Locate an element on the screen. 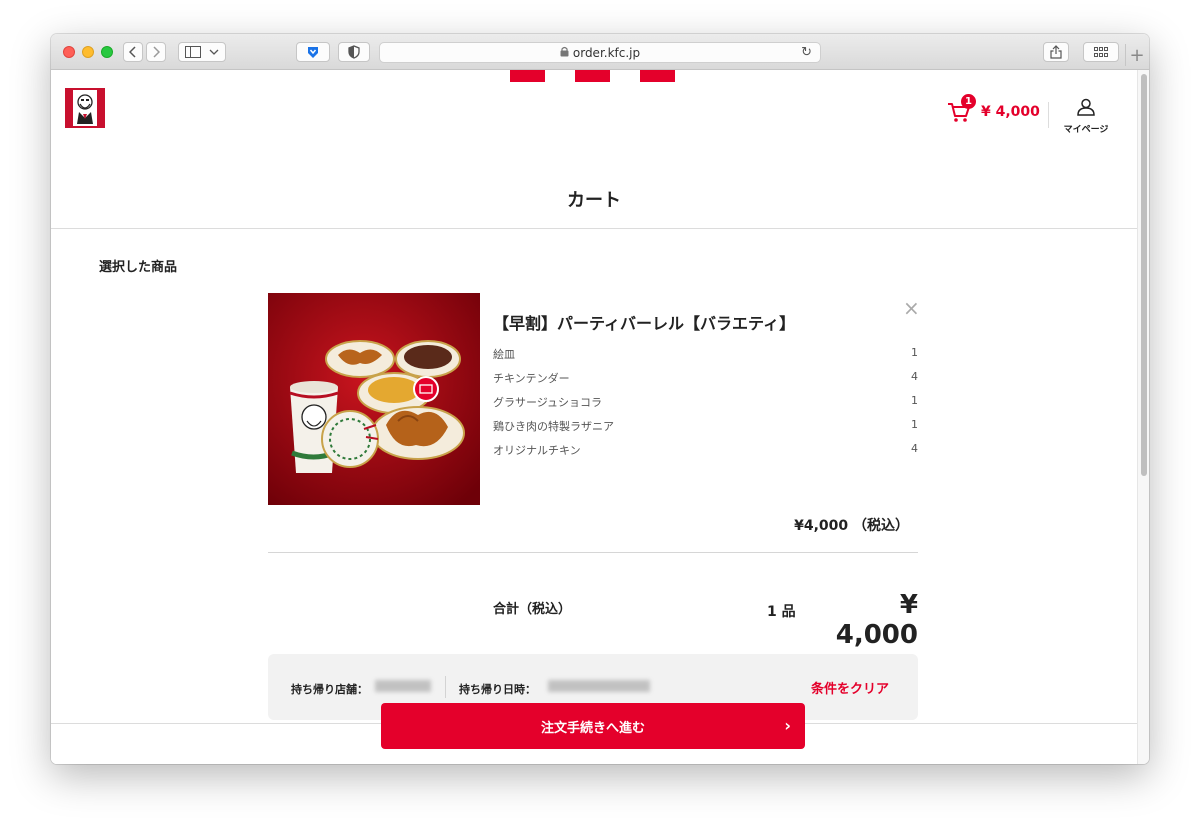  pickup-separator is located at coordinates (445, 687).